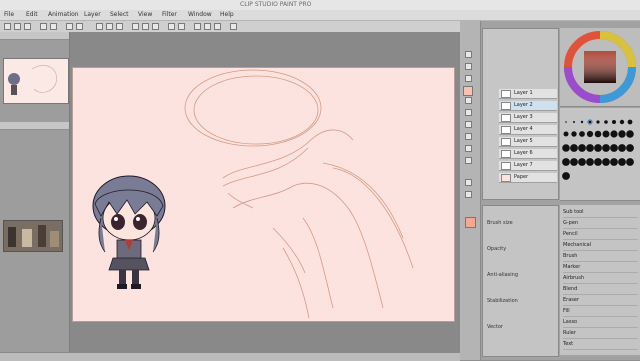 The height and width of the screenshot is (361, 640). What do you see at coordinates (600, 344) in the screenshot?
I see `subtool-item: Text` at bounding box center [600, 344].